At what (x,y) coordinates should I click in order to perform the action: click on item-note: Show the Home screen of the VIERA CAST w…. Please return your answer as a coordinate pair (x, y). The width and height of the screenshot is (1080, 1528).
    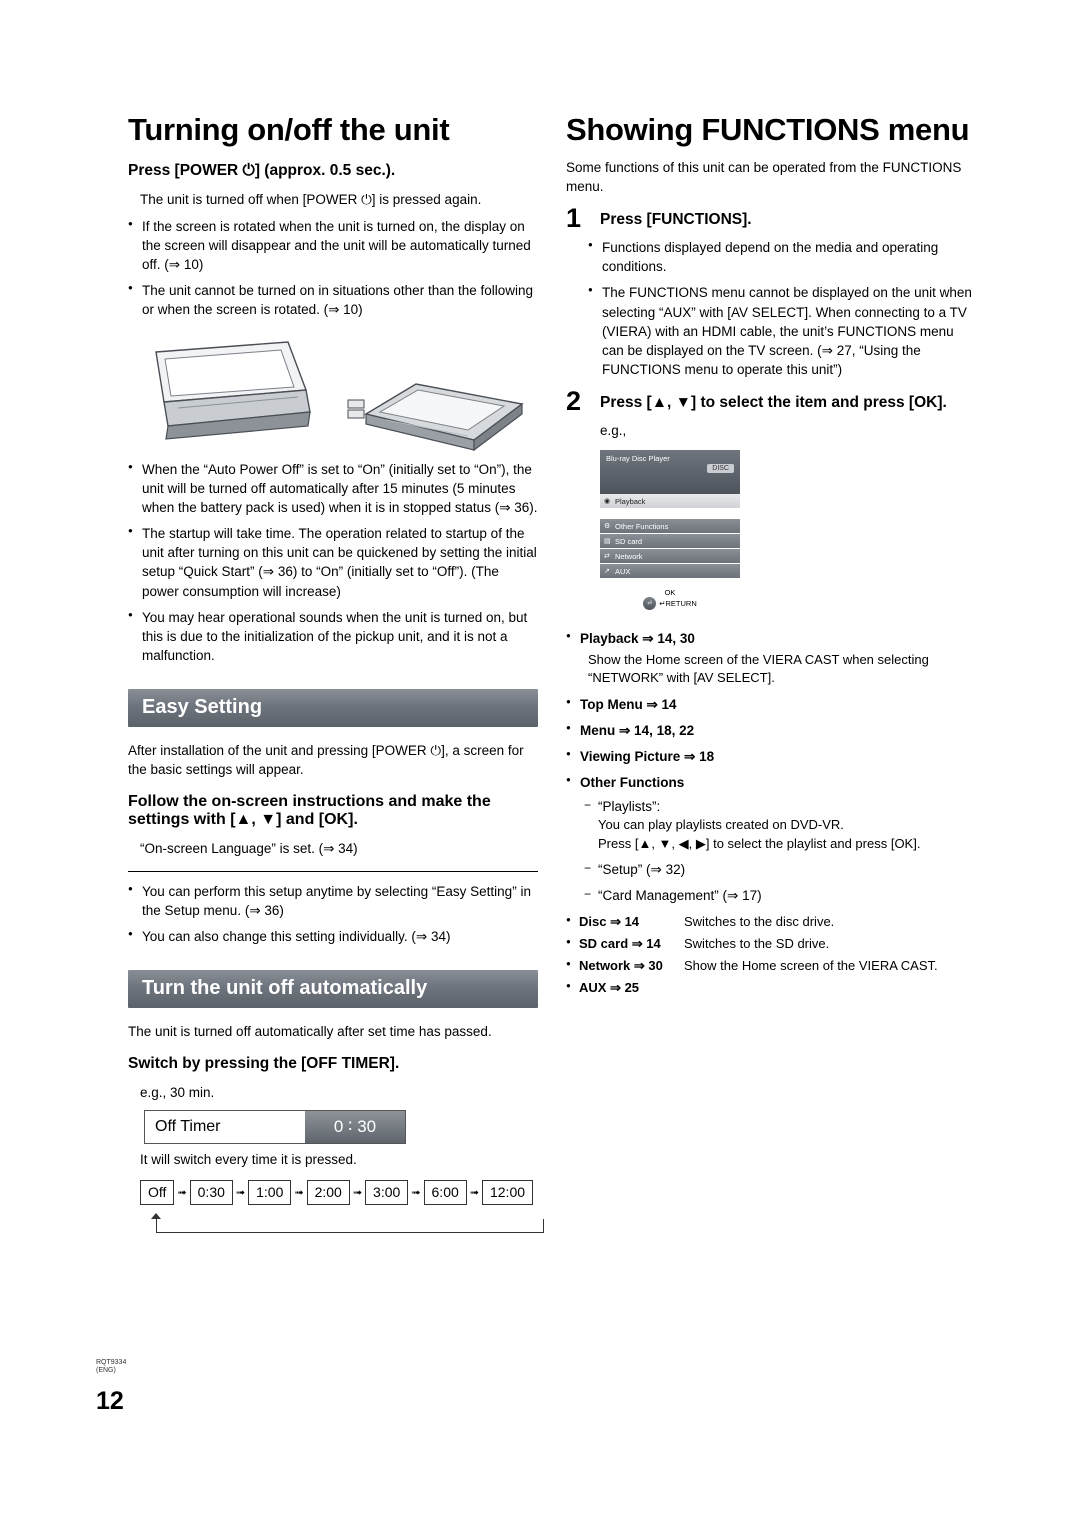
    Looking at the image, I should click on (758, 668).